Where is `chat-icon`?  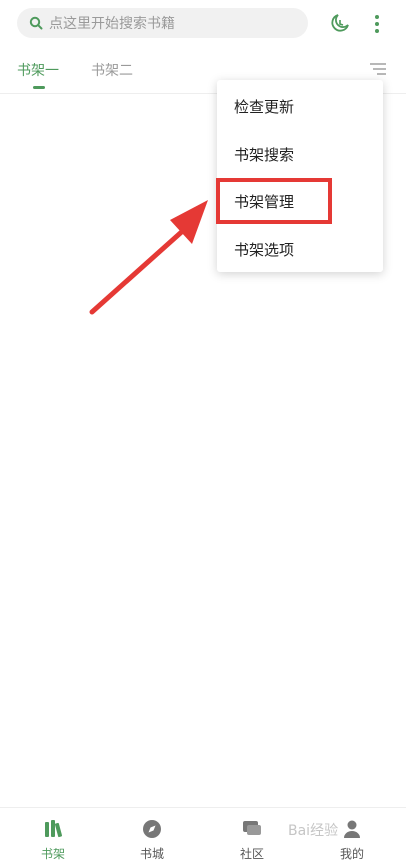
chat-icon is located at coordinates (252, 828).